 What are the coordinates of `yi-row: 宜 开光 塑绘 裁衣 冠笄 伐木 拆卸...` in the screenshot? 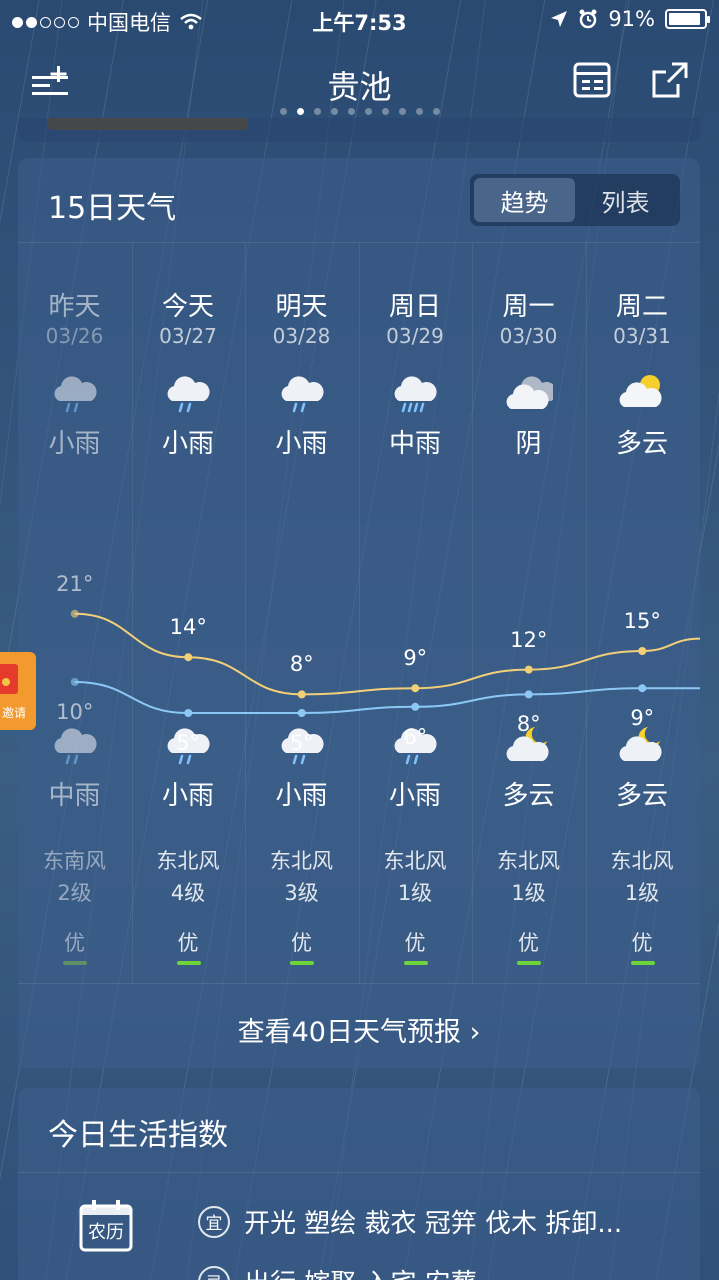 It's located at (410, 1221).